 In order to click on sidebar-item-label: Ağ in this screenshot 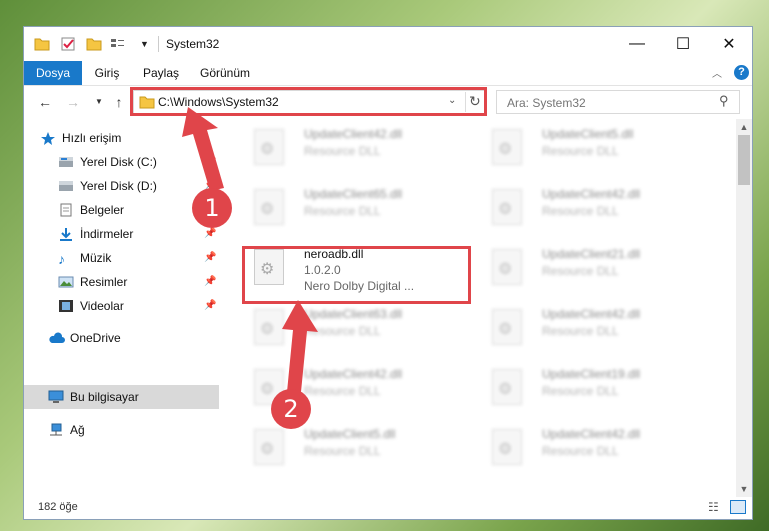, I will do `click(77, 430)`.